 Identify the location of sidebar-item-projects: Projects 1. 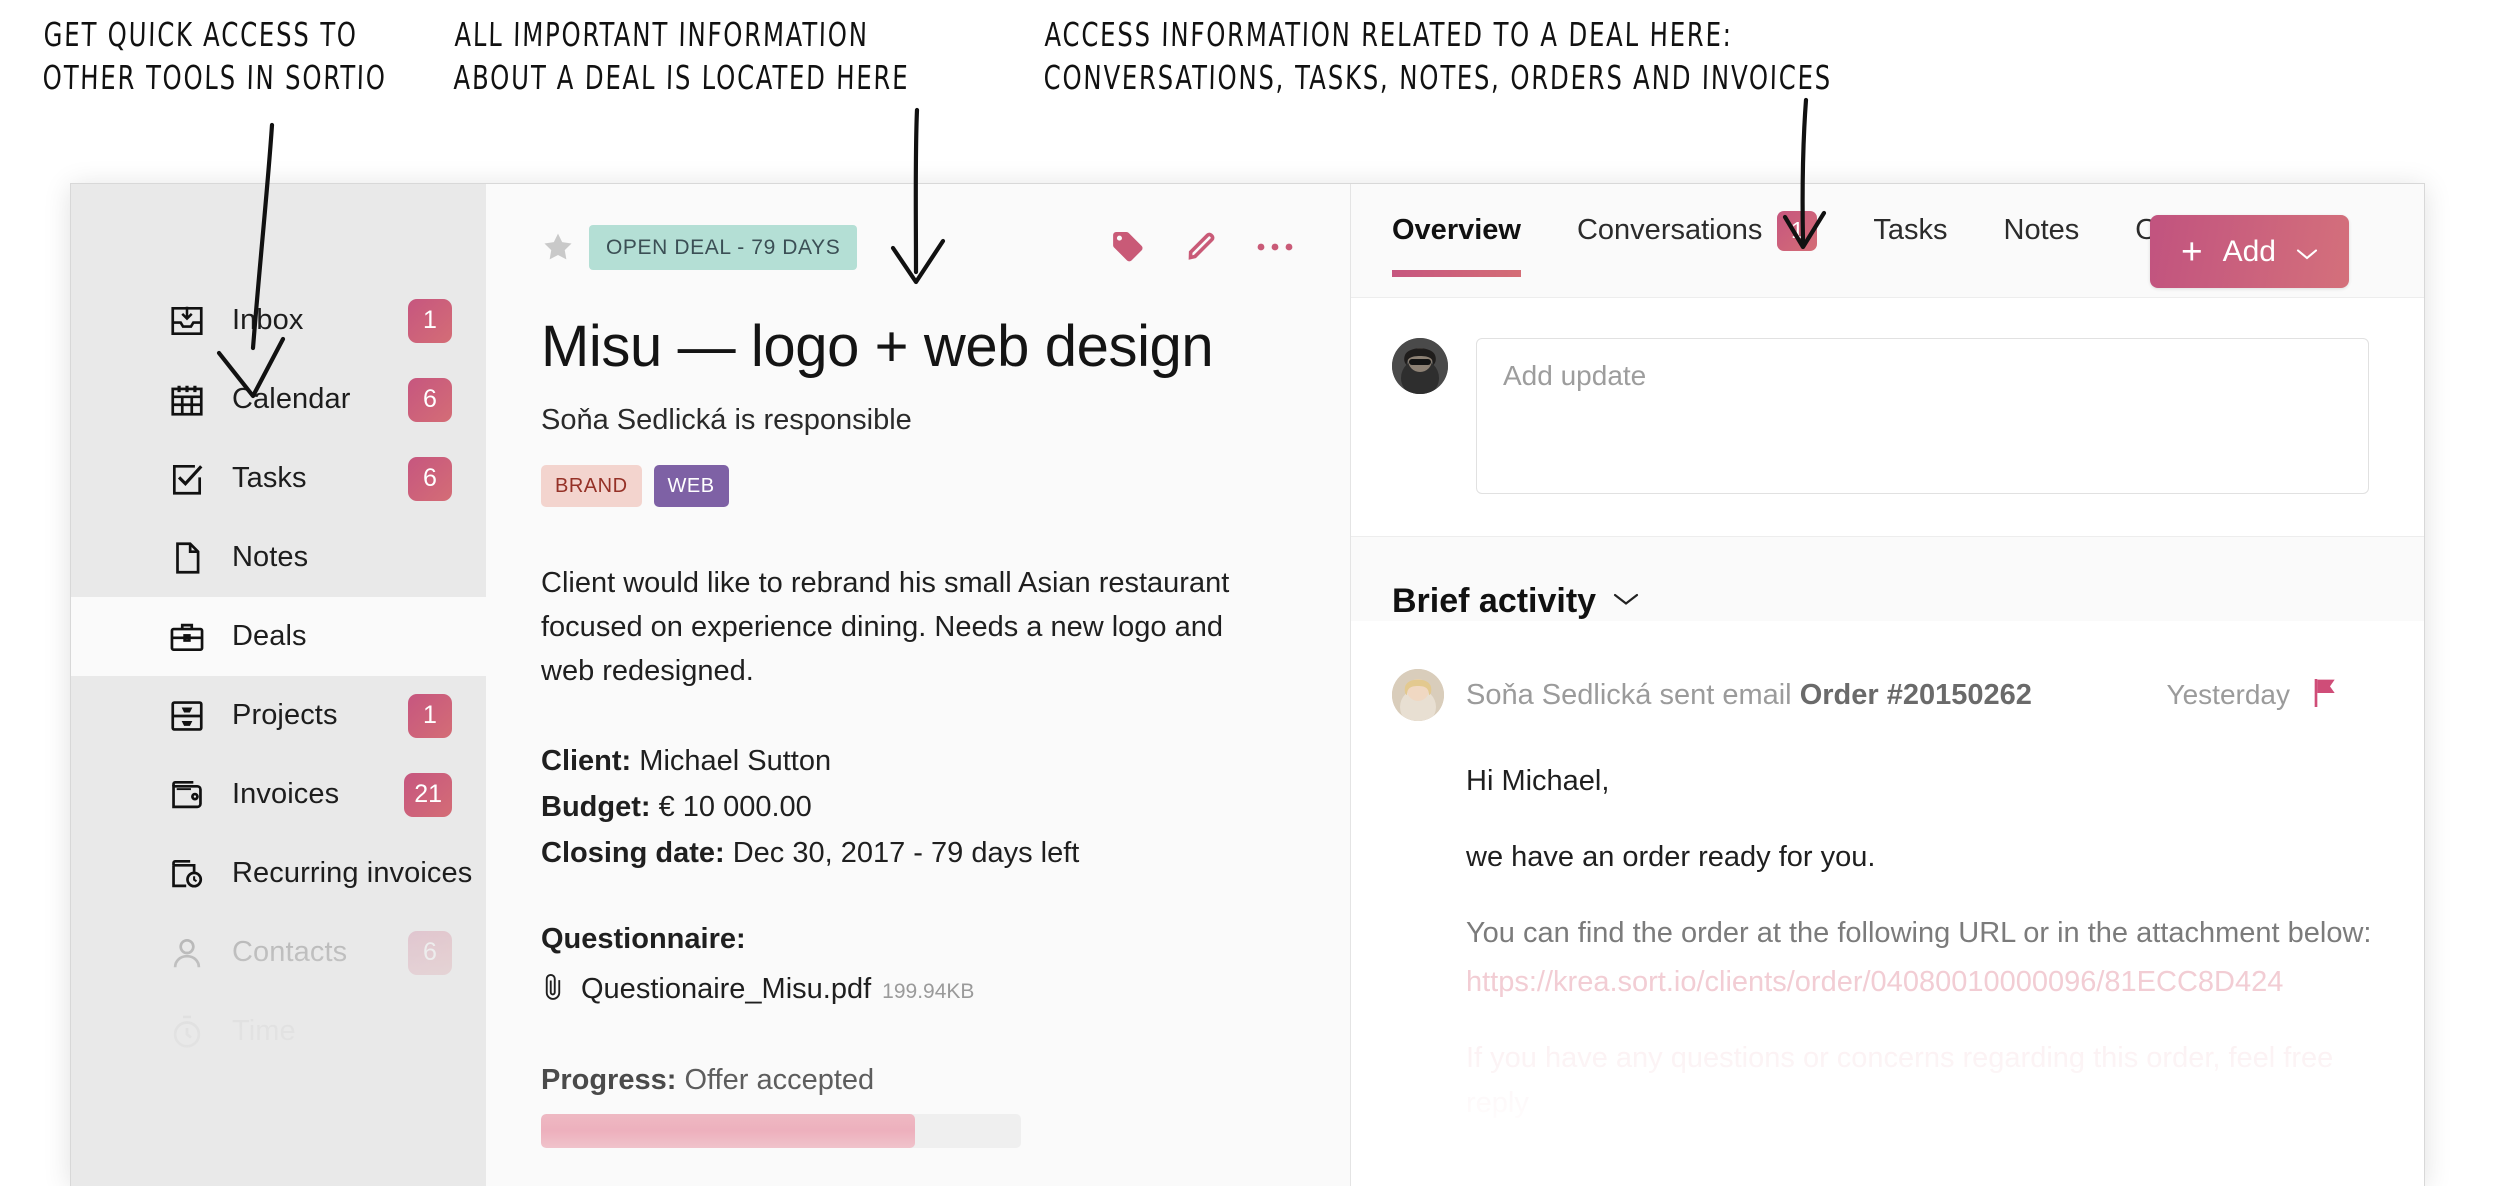
(278, 715).